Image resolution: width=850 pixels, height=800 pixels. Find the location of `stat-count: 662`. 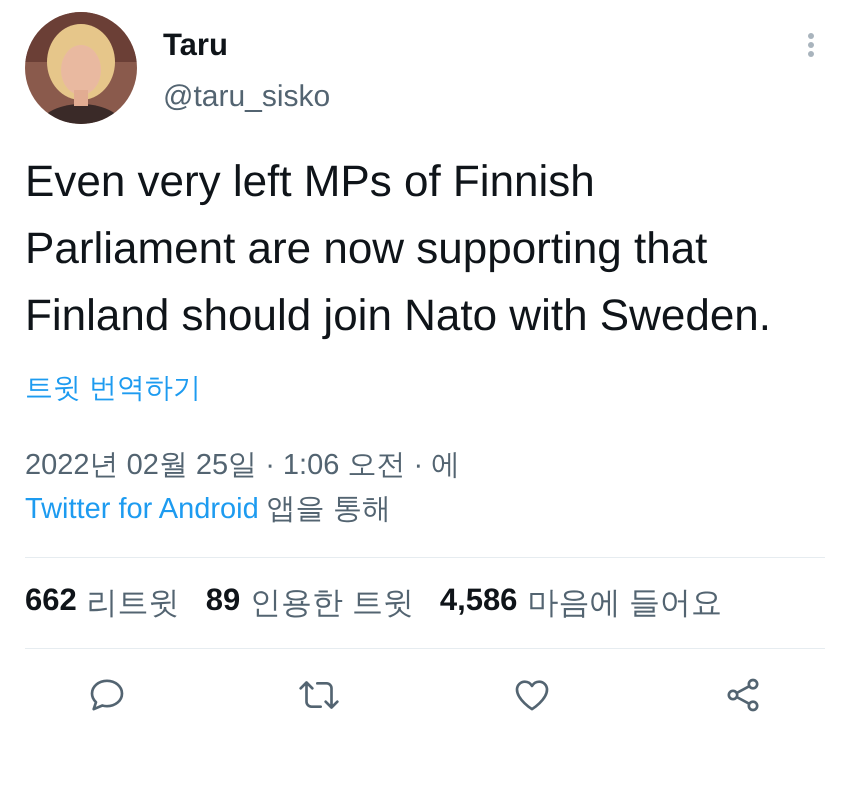

stat-count: 662 is located at coordinates (51, 600).